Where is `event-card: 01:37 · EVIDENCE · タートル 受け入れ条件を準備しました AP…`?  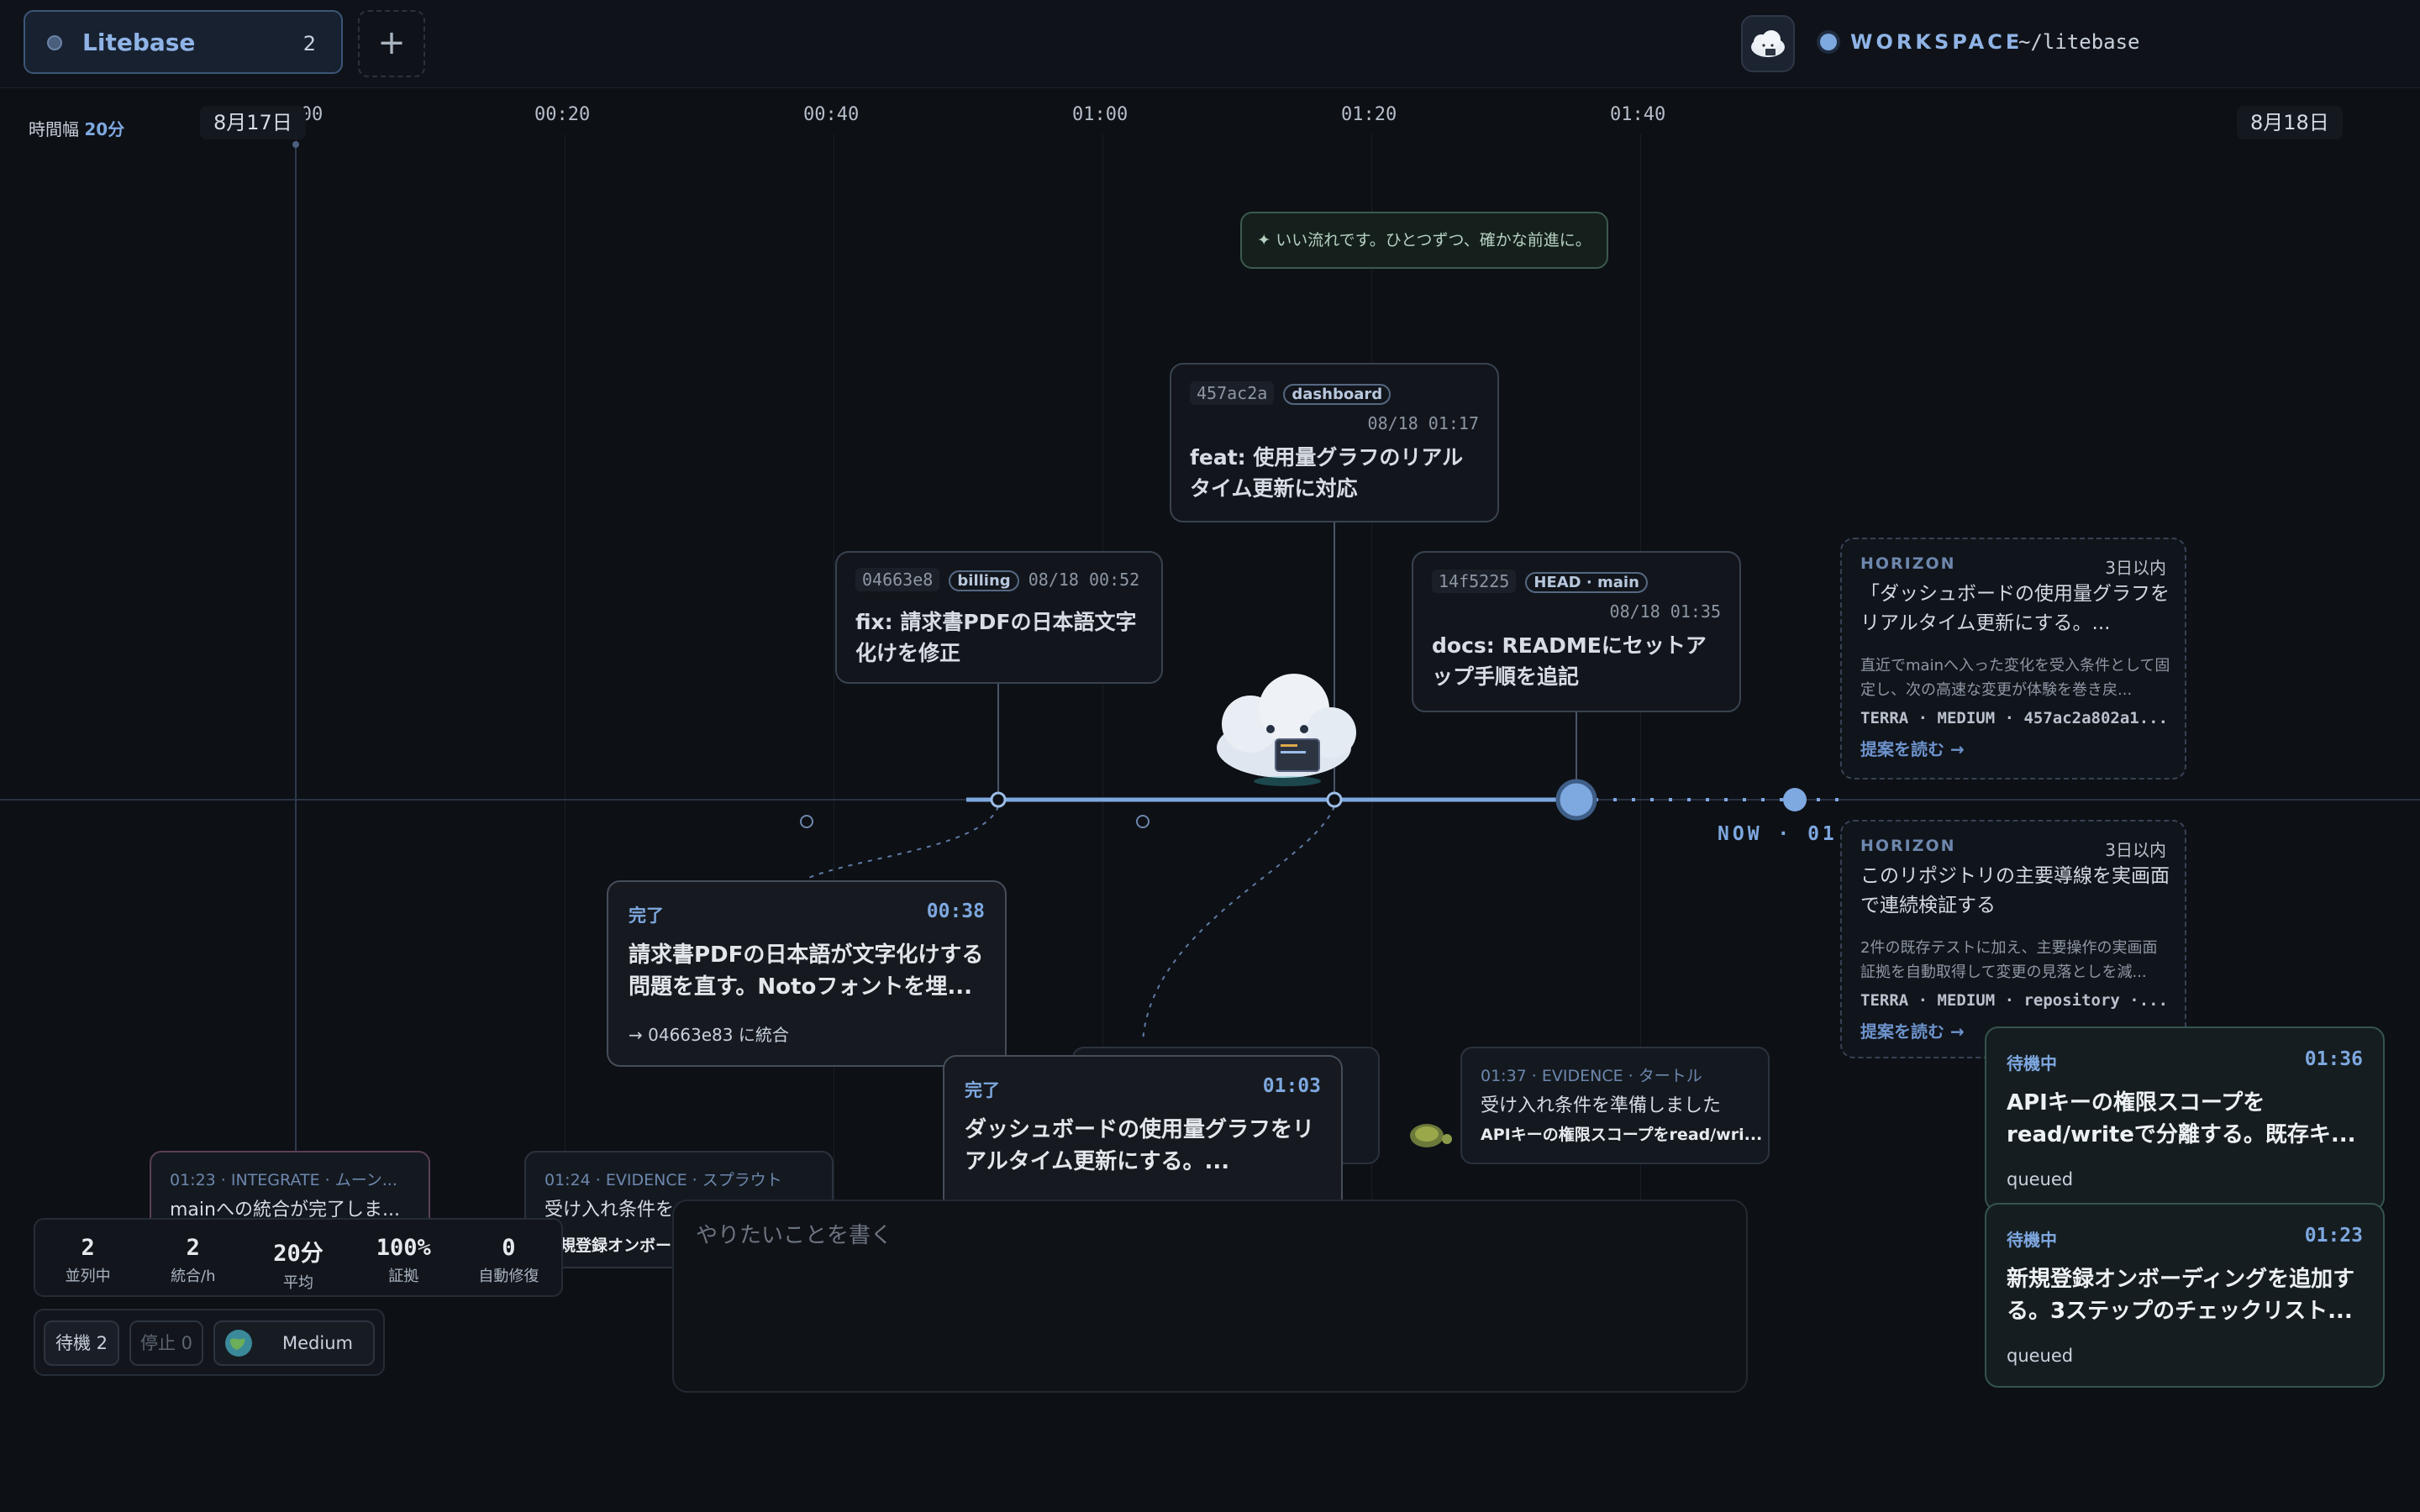
event-card: 01:37 · EVIDENCE · タートル 受け入れ条件を準備しました AP… is located at coordinates (1615, 1105).